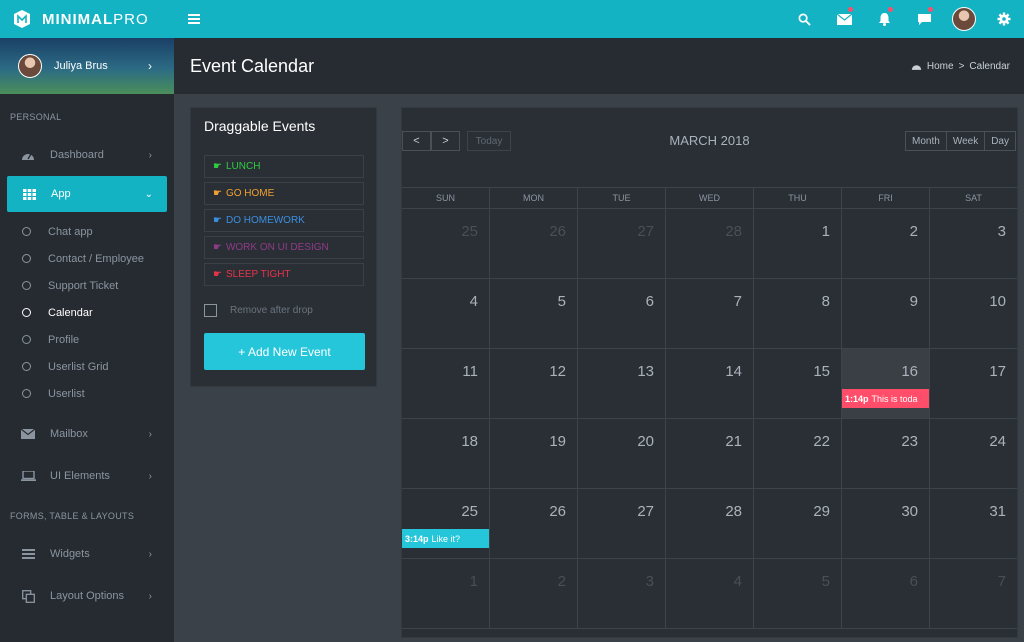 This screenshot has height=642, width=1024. I want to click on calendar-event: 3:14p Like it?, so click(446, 538).